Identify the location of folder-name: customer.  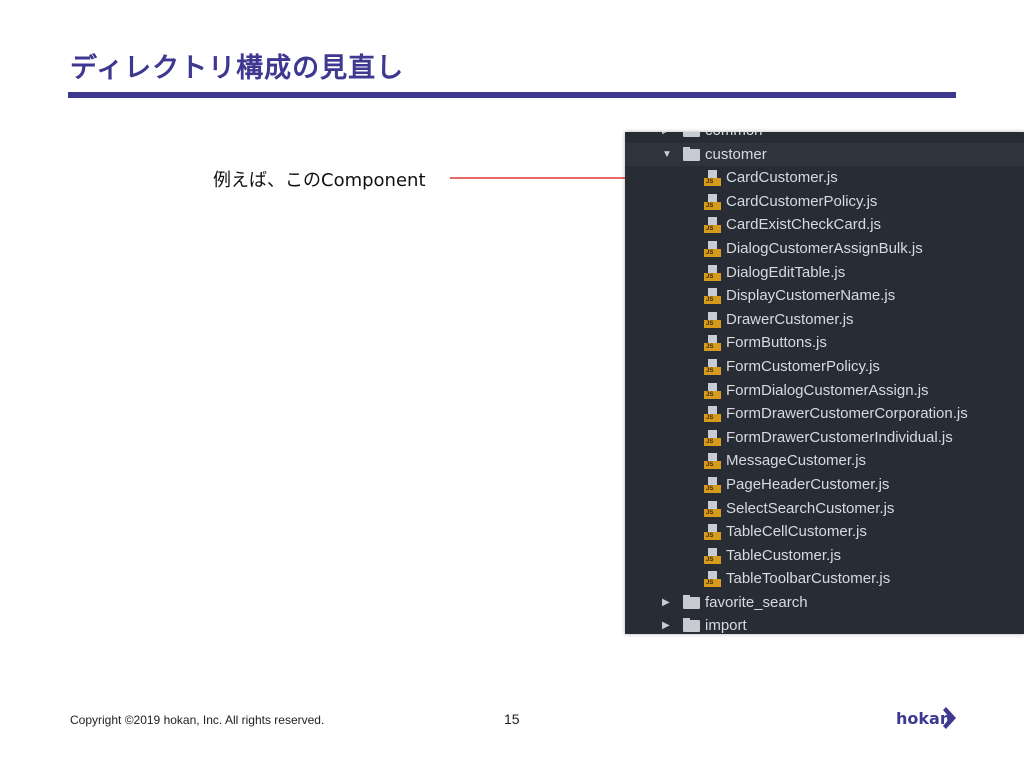
(736, 154).